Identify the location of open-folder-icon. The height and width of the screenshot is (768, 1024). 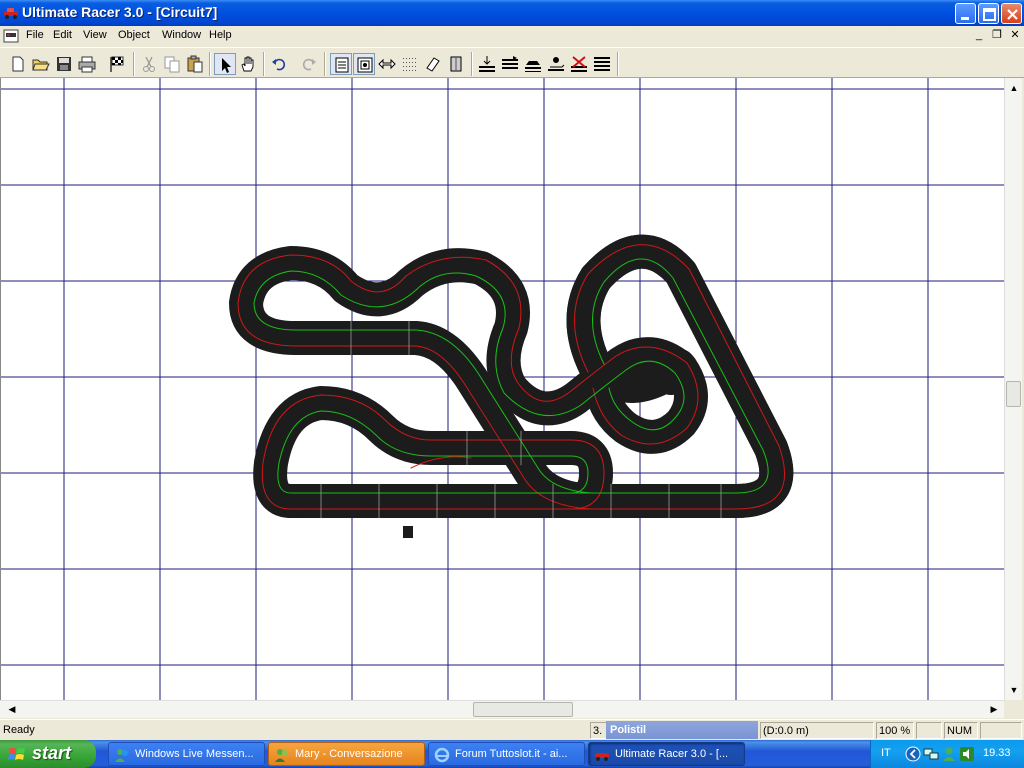
(41, 65).